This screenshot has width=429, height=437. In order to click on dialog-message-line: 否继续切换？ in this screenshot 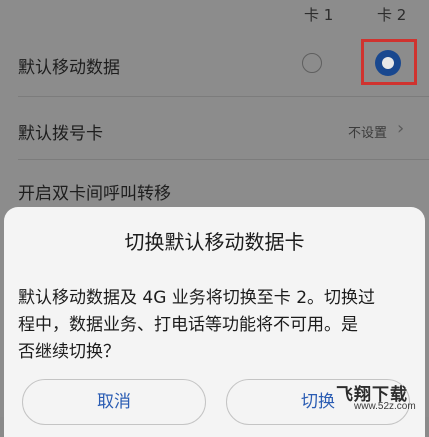, I will do `click(69, 352)`.